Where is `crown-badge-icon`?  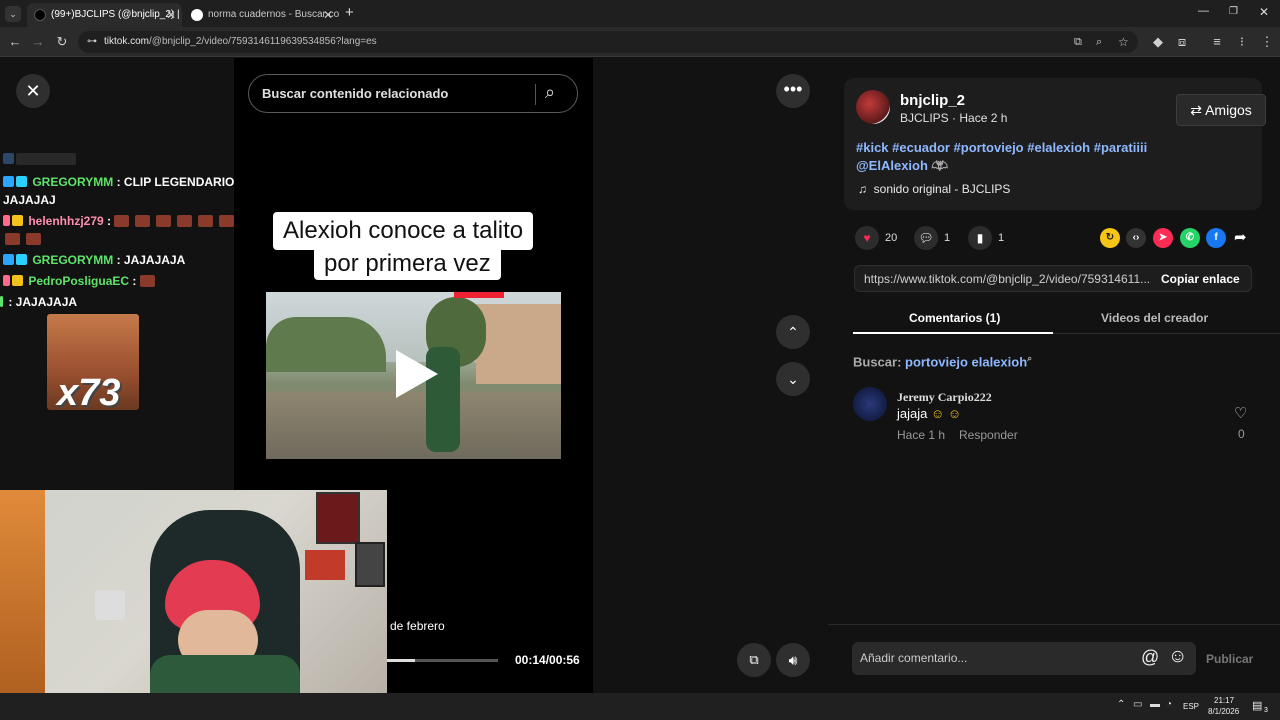 crown-badge-icon is located at coordinates (17, 280).